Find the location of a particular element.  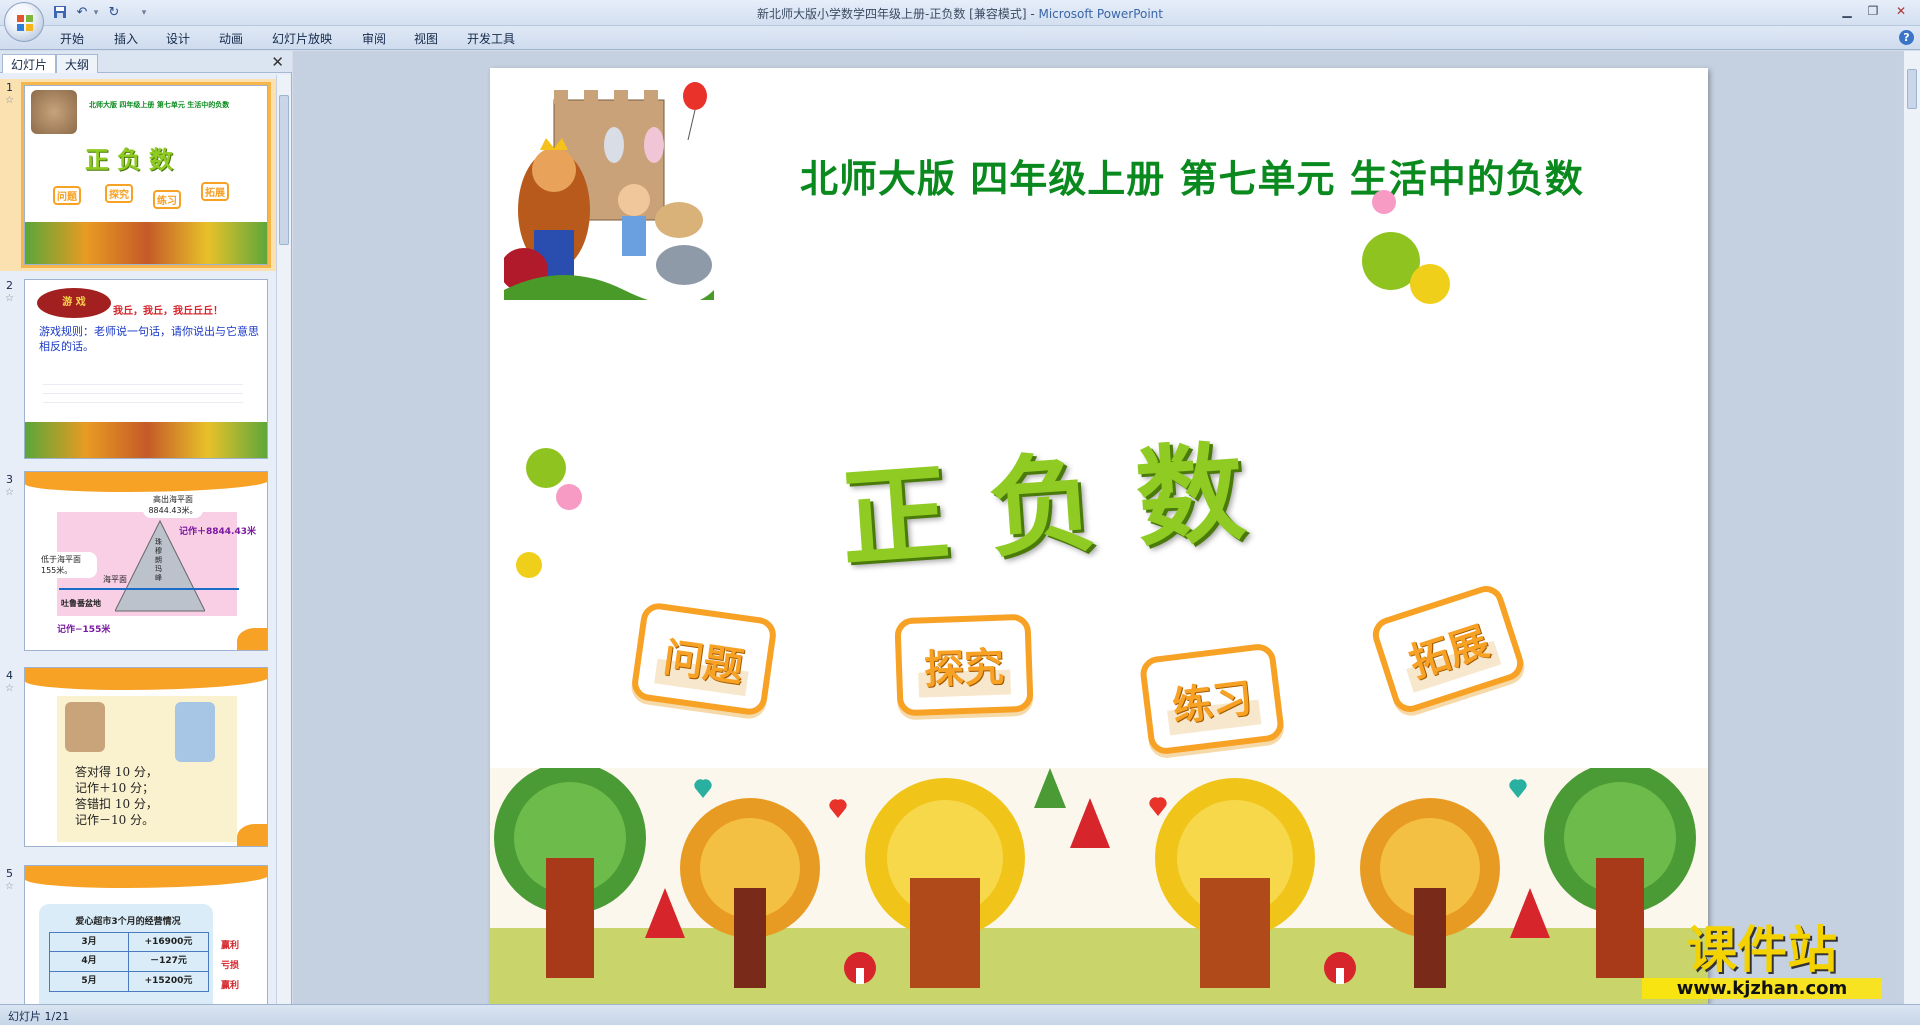

window-title-doc: 新北师大版小学数学四年级上册-正负数 [兼容模式] is located at coordinates (892, 14).